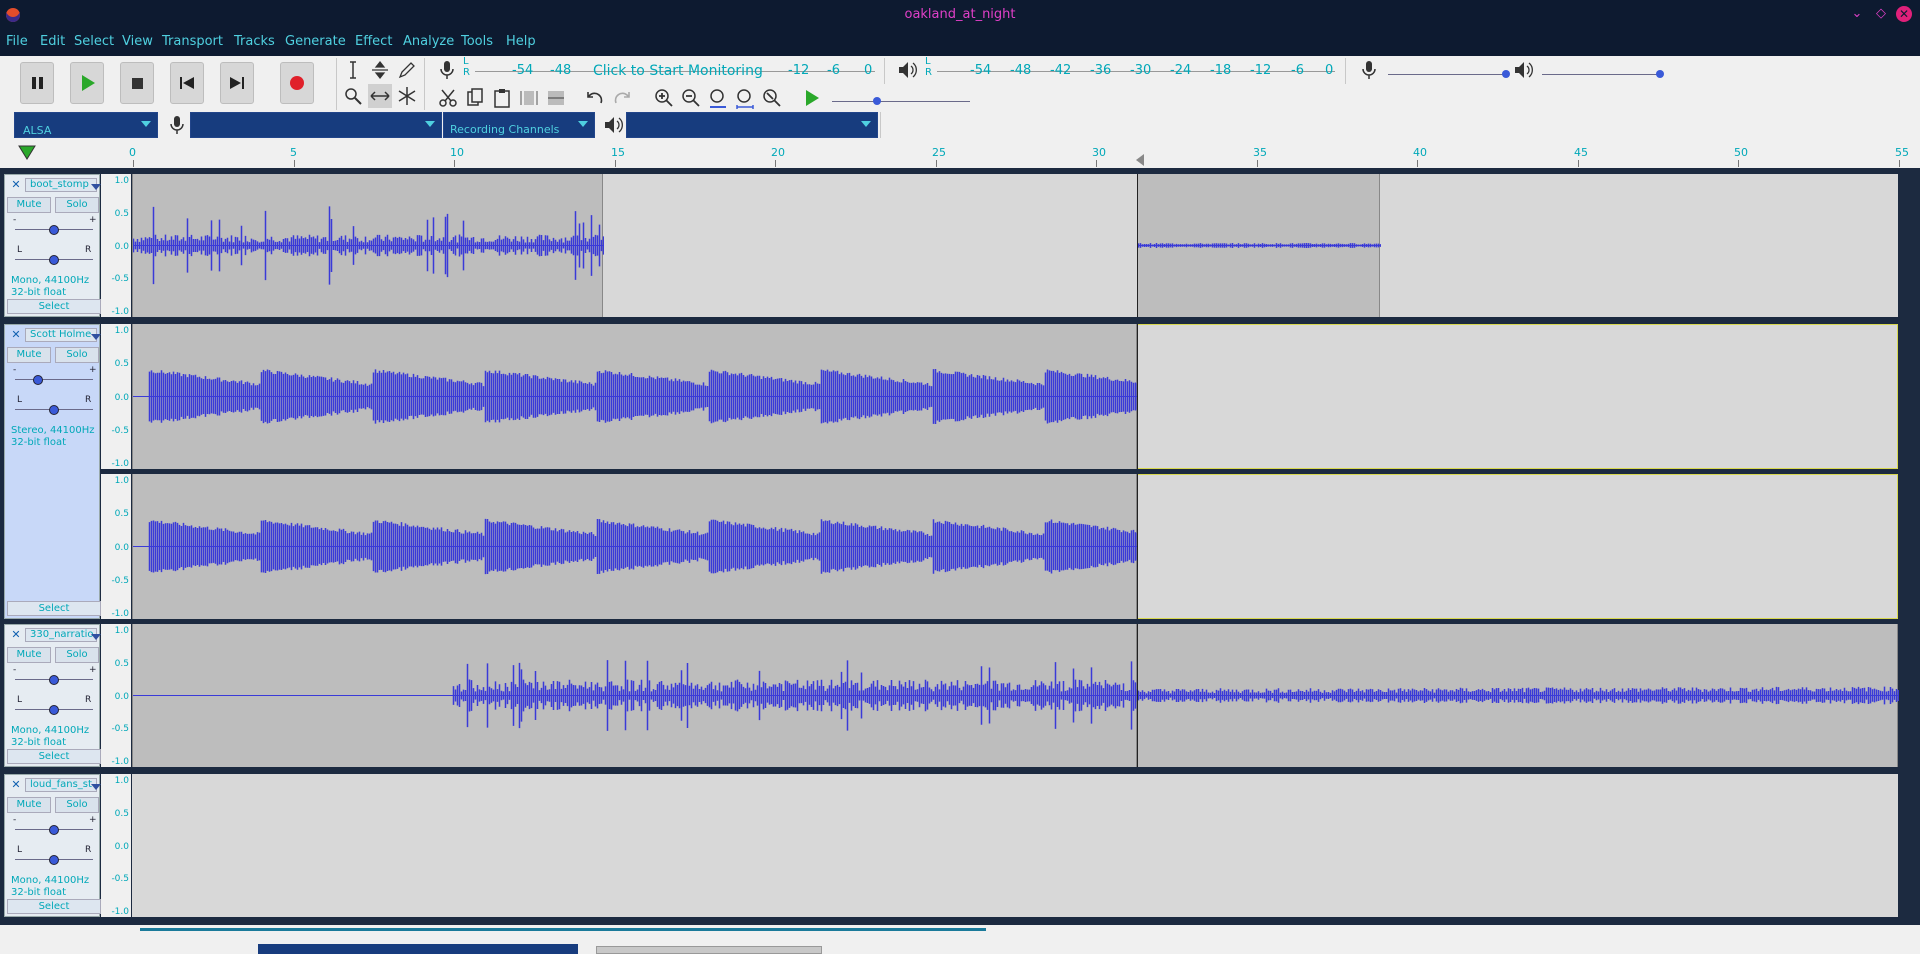 Image resolution: width=1920 pixels, height=954 pixels. Describe the element at coordinates (315, 41) in the screenshot. I see `menu-generate: Generate` at that location.